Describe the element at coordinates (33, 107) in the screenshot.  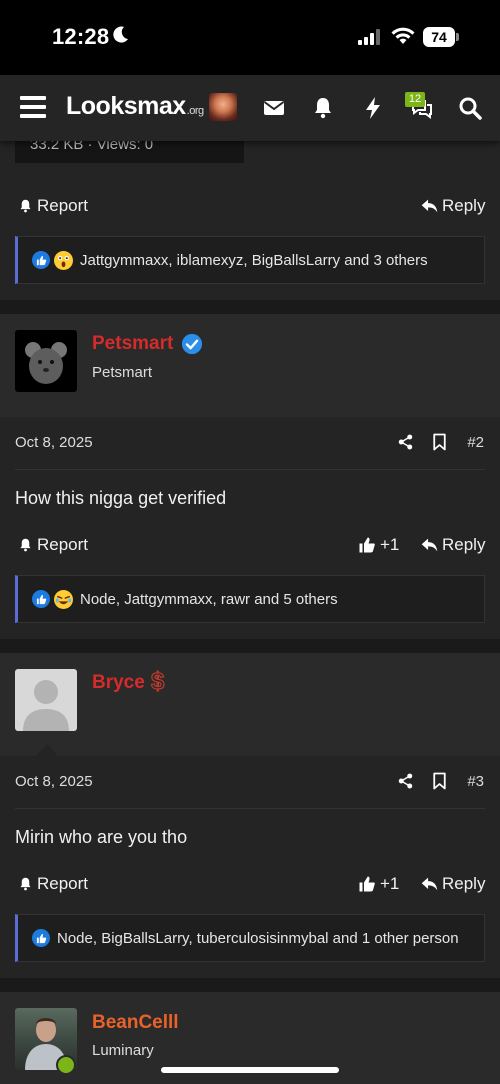
I see `menu-icon` at that location.